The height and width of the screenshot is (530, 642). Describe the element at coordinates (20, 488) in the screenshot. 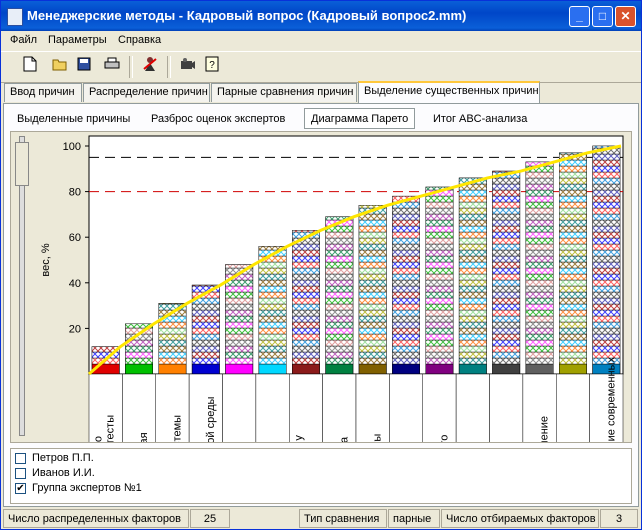

I see `expert-checkbox: ✔` at that location.